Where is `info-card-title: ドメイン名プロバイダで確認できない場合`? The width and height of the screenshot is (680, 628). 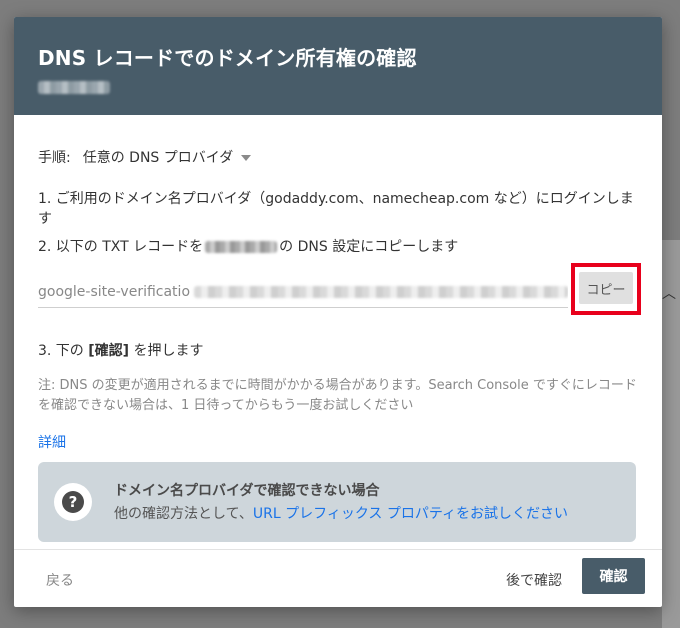
info-card-title: ドメイン名プロバイダで確認できない場合 is located at coordinates (247, 491).